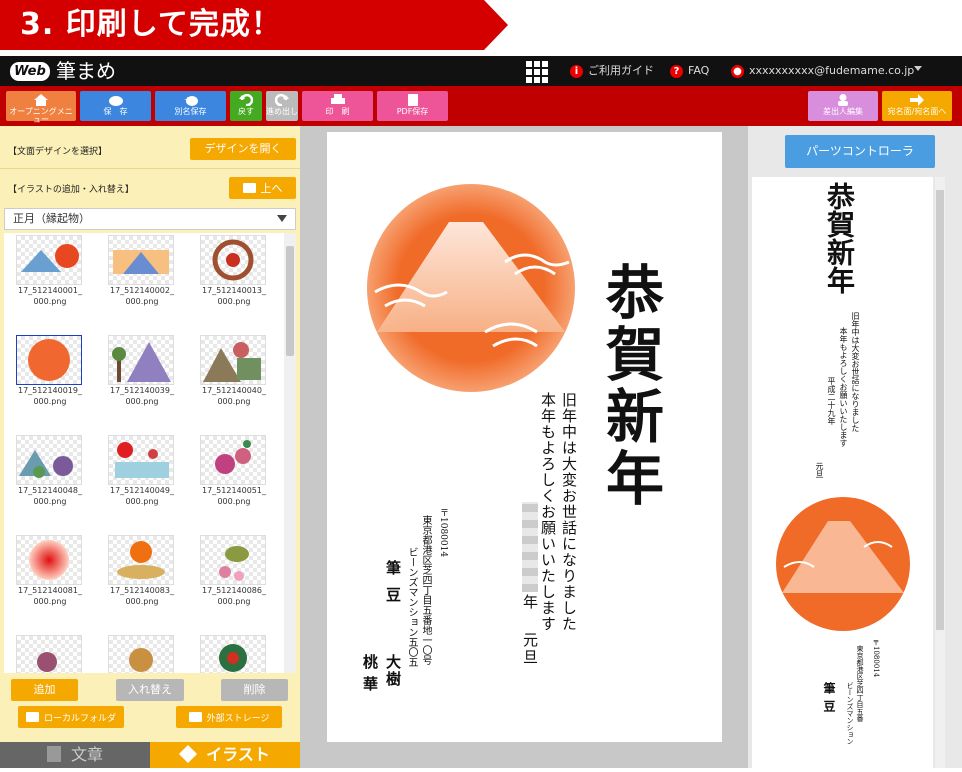  Describe the element at coordinates (850, 713) in the screenshot. I see `preview-address-2: ビーンズマンション` at that location.